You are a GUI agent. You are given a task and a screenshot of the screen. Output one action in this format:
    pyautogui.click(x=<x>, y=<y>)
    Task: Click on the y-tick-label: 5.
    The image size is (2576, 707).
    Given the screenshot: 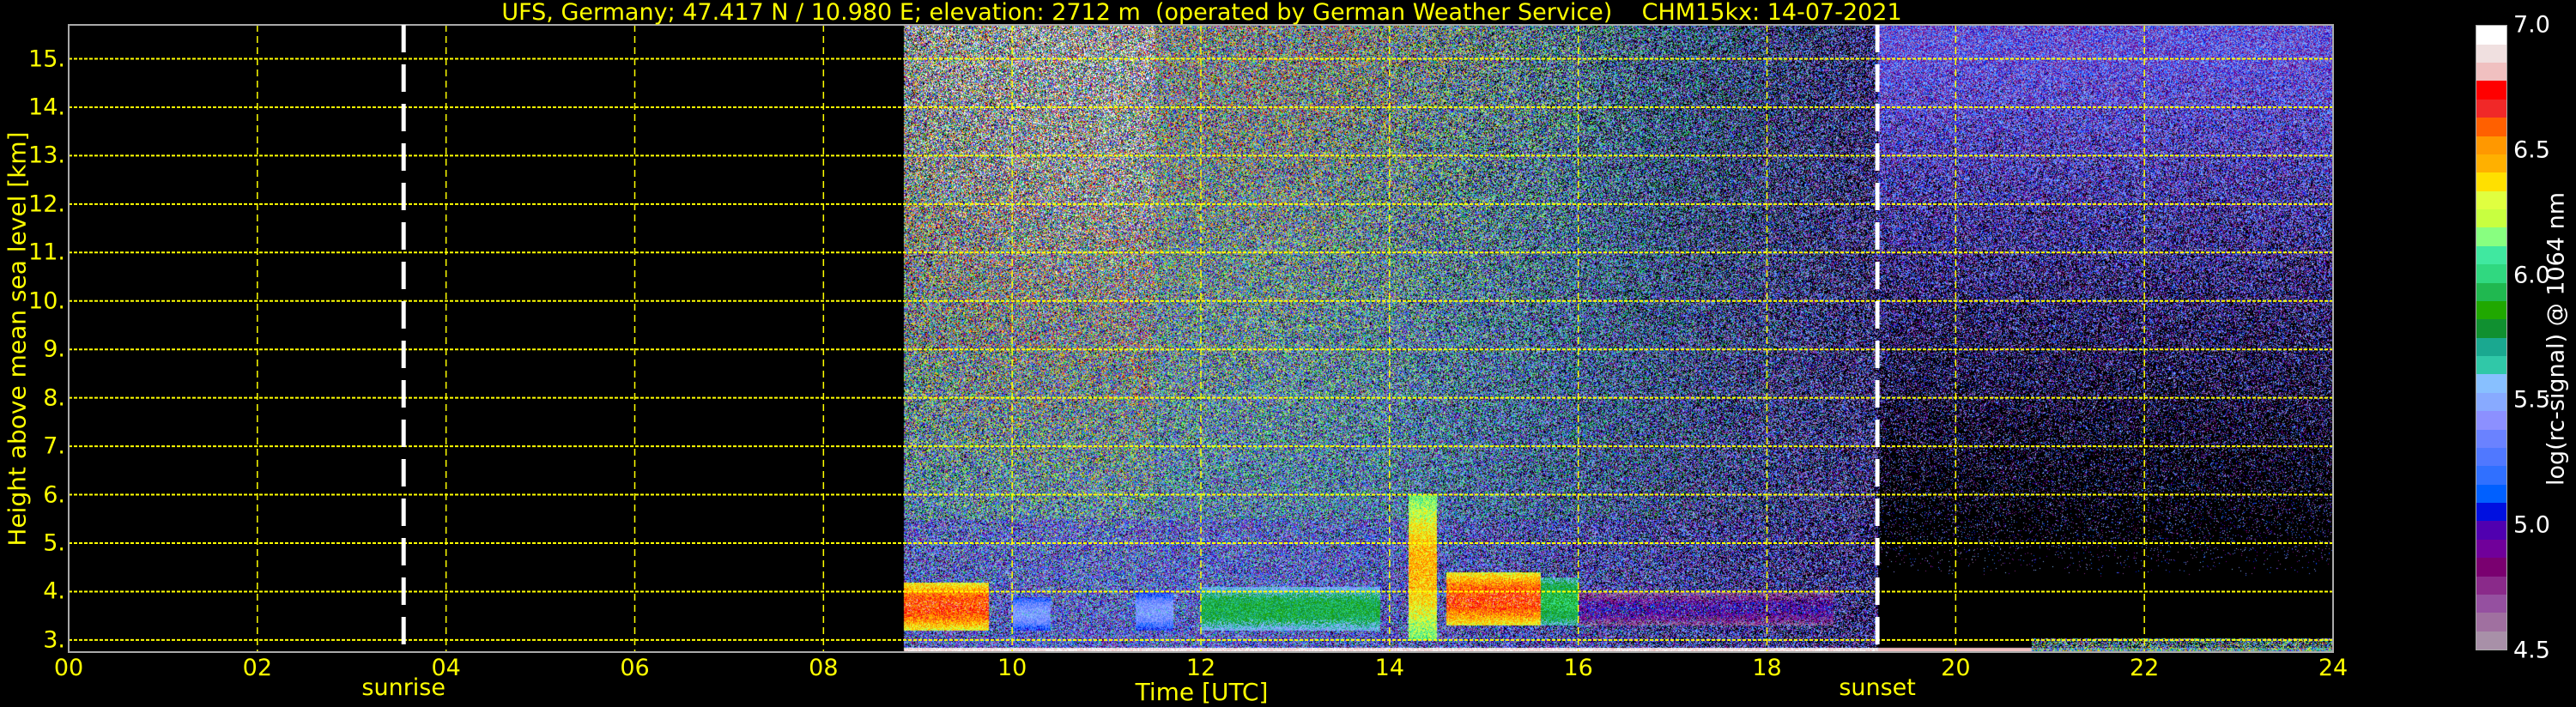 What is the action you would take?
    pyautogui.click(x=54, y=543)
    